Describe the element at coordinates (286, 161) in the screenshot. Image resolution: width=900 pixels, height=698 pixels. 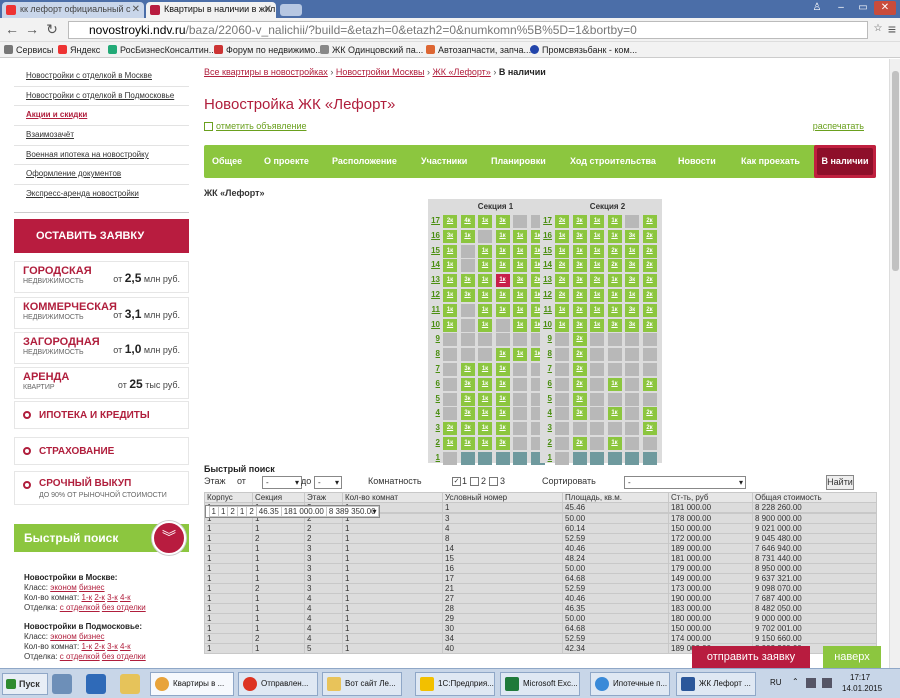
I see `nav-about: О проекте` at that location.